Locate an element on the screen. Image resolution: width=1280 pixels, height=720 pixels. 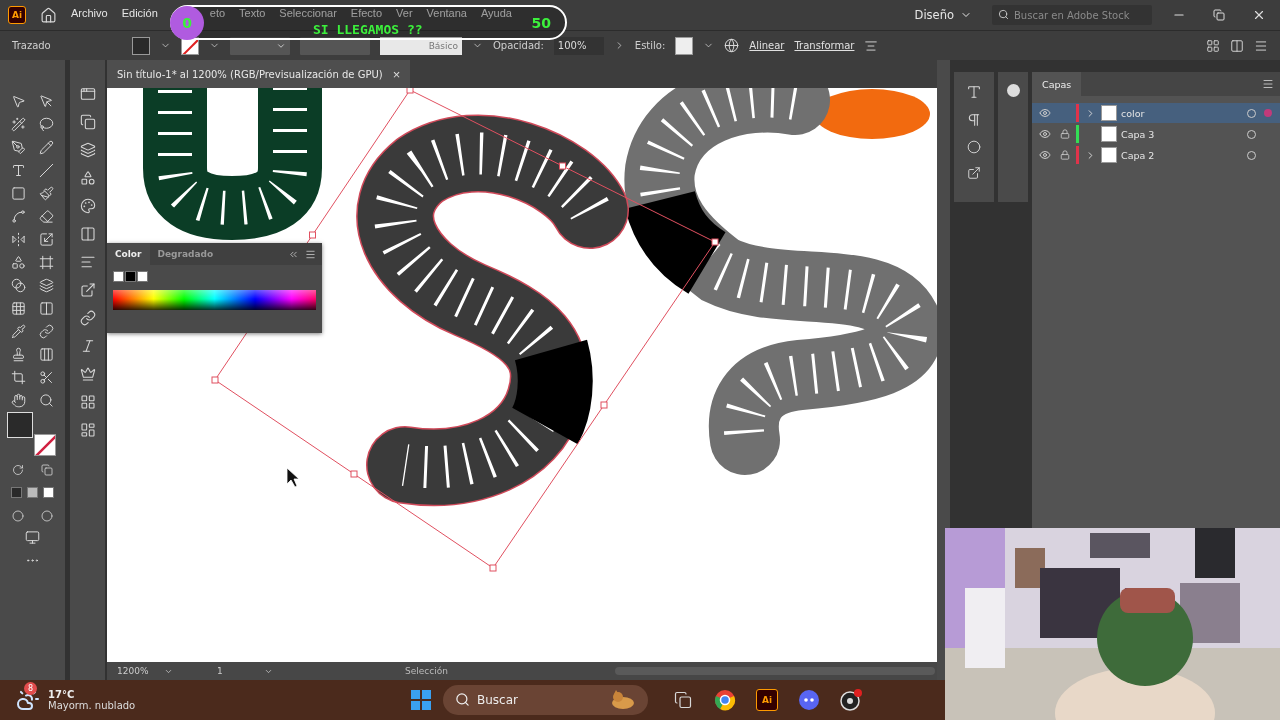
lasso-icon is located at coordinates (47, 124).